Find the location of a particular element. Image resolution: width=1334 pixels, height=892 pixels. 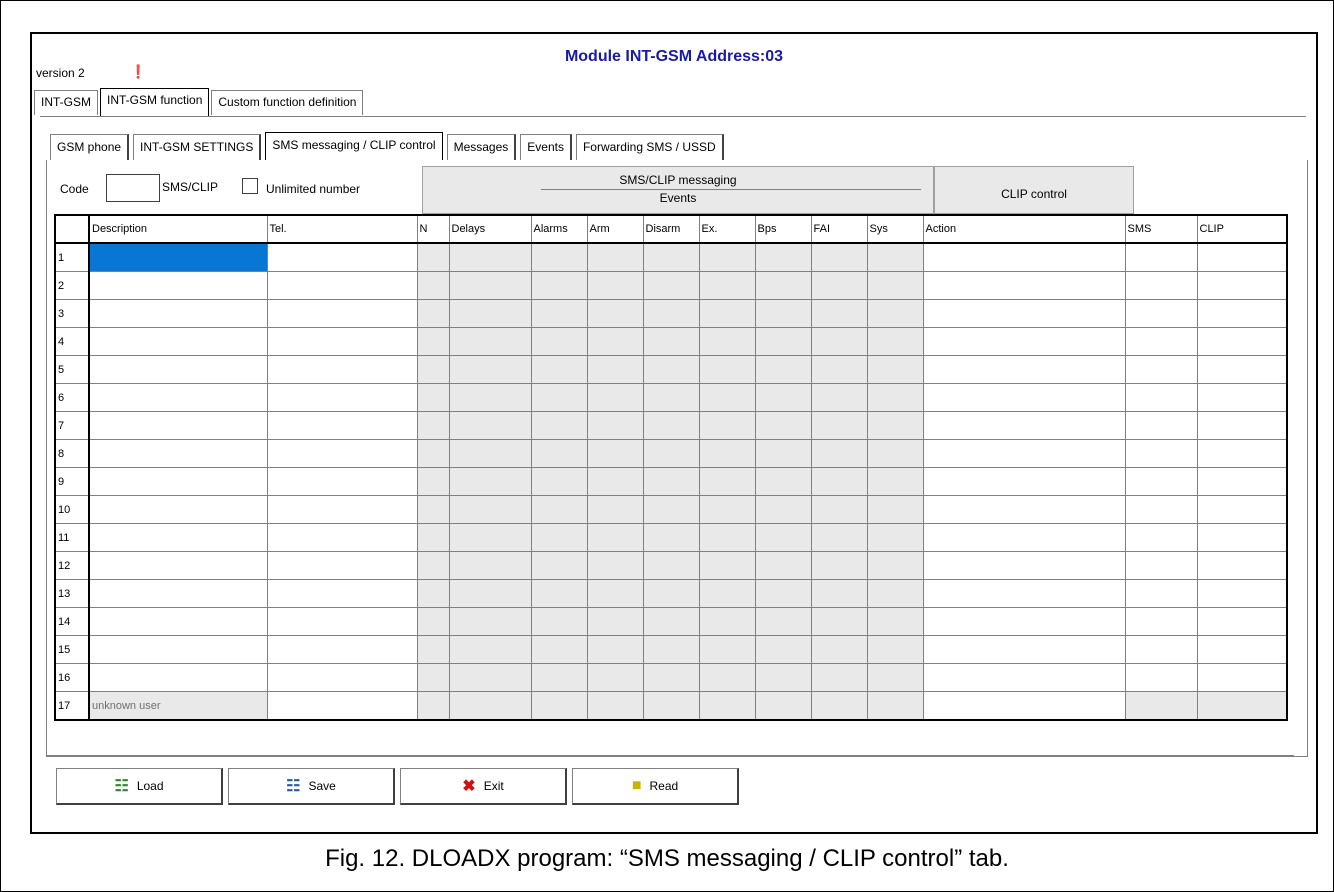

table-row: 4 is located at coordinates (671, 341).